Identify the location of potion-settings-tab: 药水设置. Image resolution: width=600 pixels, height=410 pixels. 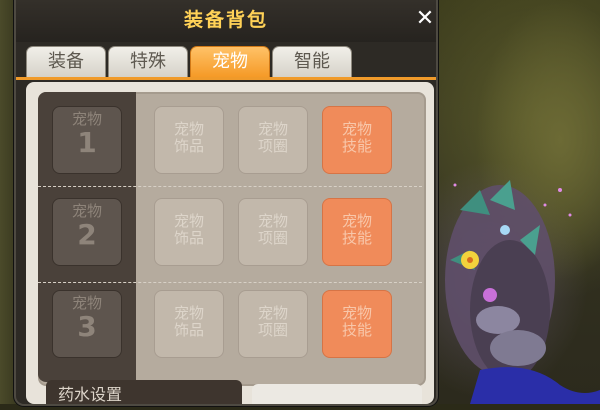
(144, 392).